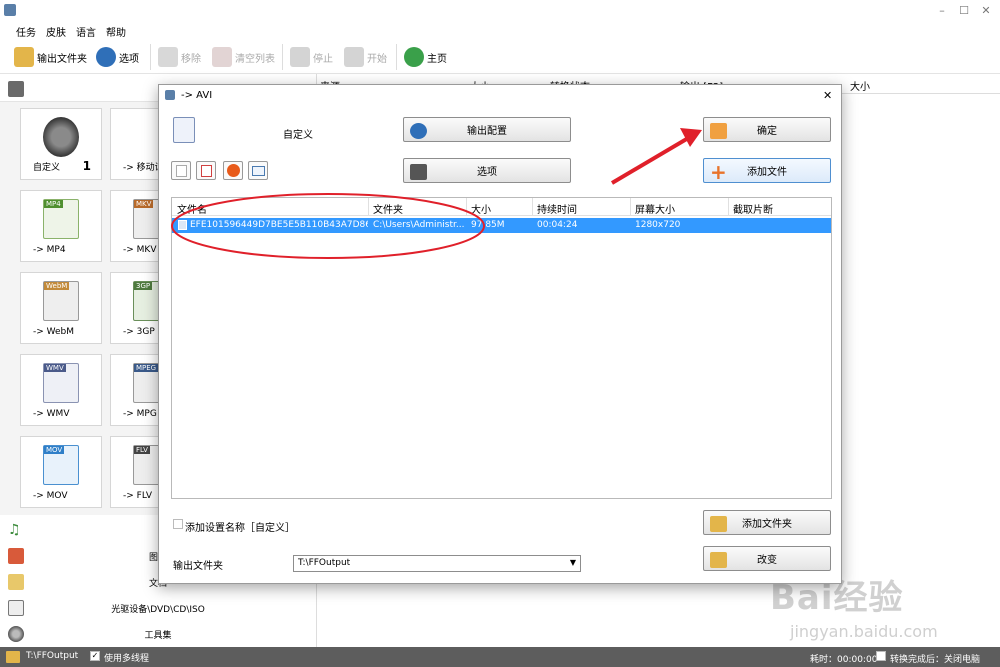 This screenshot has height=667, width=1000. What do you see at coordinates (328, 226) in the screenshot?
I see `annotation-circle` at bounding box center [328, 226].